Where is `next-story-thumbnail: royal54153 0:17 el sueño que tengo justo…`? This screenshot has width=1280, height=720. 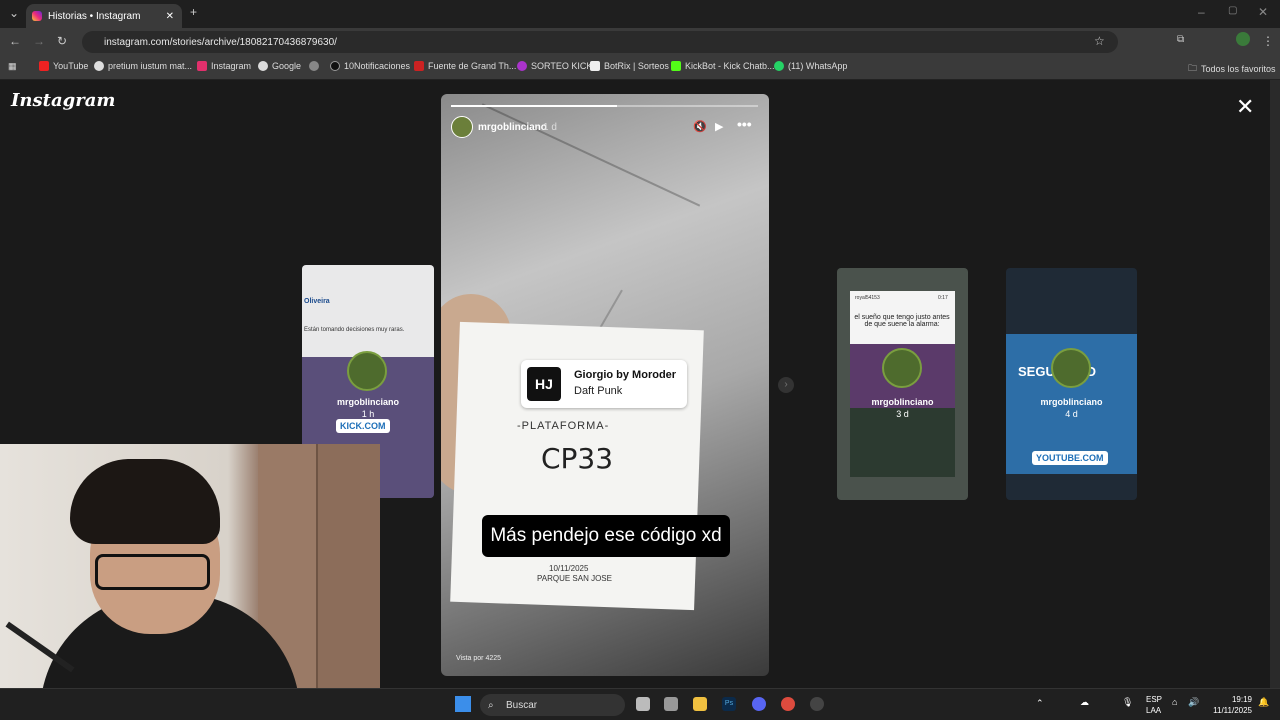
next-story-thumbnail: royal54153 0:17 el sueño que tengo justo… is located at coordinates (902, 384).